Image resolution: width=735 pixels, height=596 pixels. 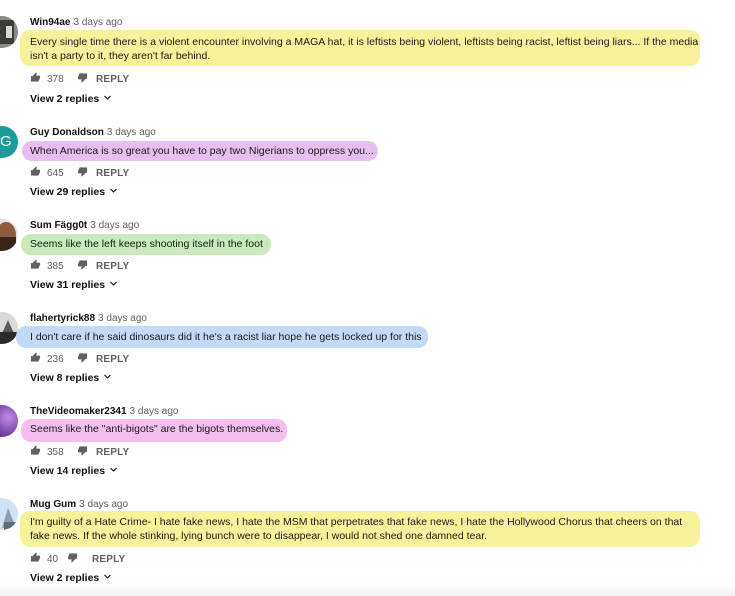 I want to click on comment-actions: 378 REPLY, so click(x=79, y=79).